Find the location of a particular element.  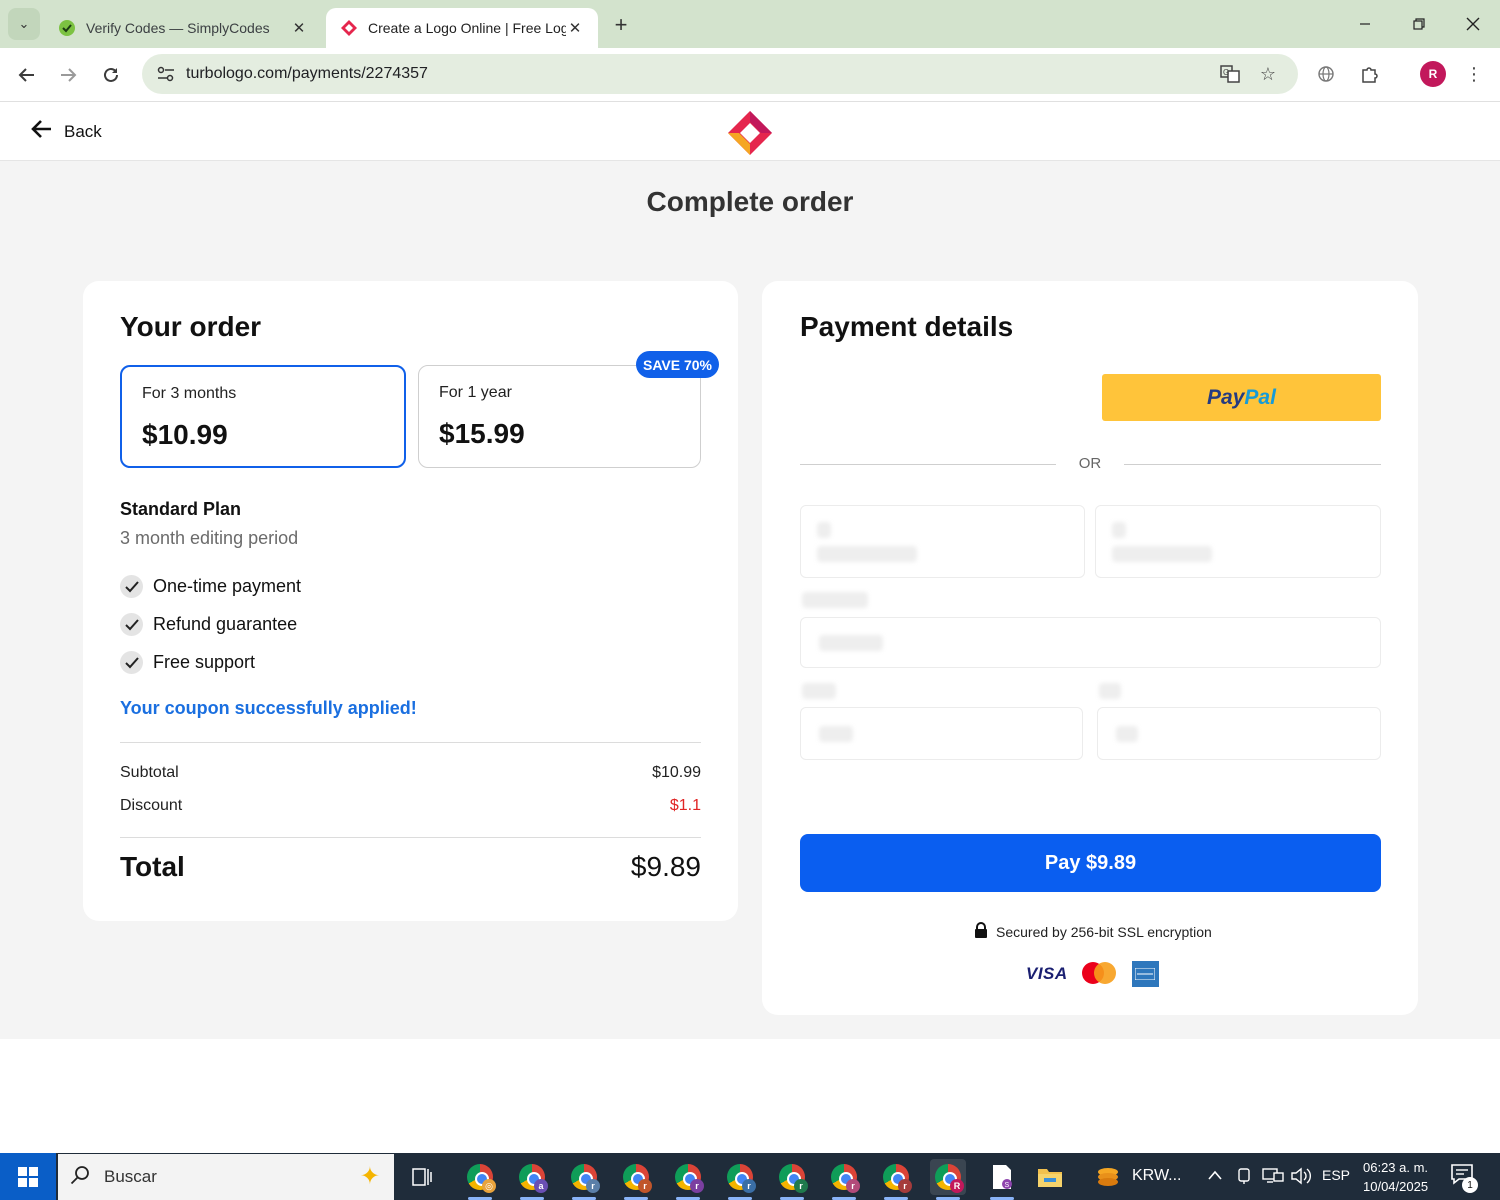

feature-label: One-time payment is located at coordinates (227, 586).